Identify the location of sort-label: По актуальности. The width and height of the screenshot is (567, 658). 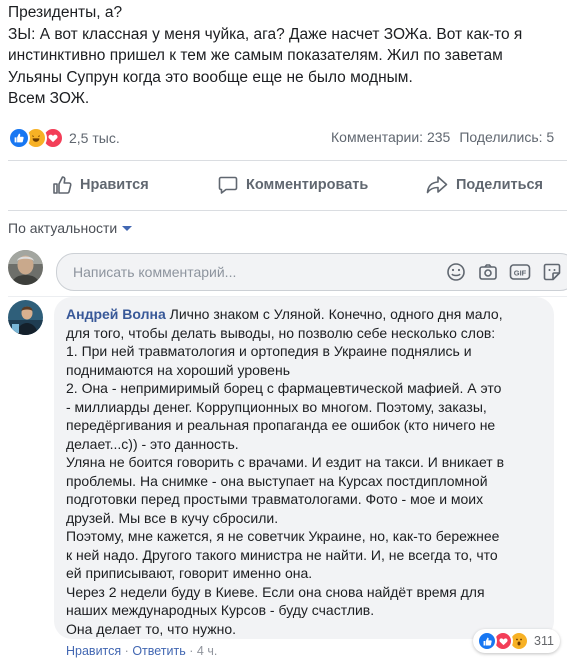
(63, 228).